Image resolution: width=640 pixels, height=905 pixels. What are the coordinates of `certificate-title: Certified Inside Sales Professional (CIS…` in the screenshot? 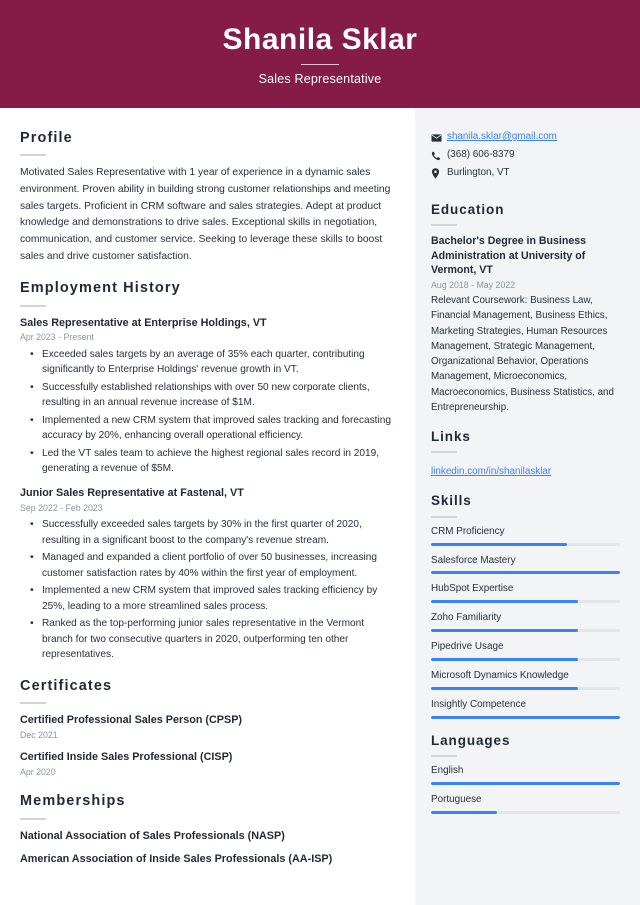 It's located at (126, 757).